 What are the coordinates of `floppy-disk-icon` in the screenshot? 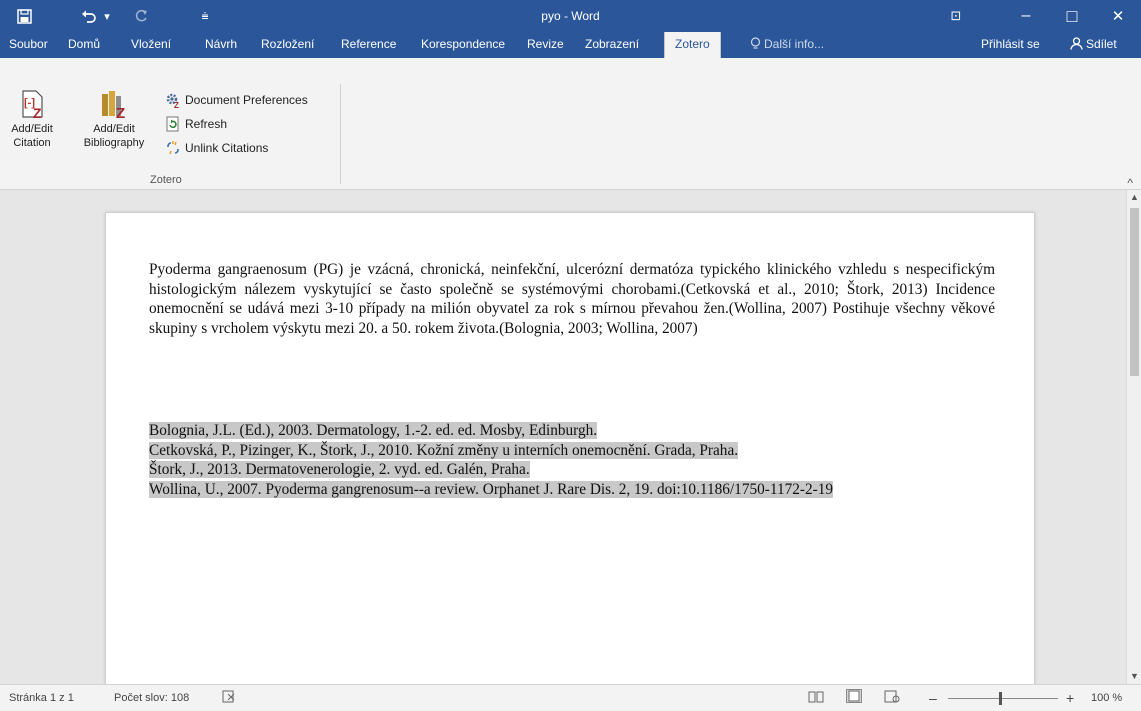 It's located at (24, 16).